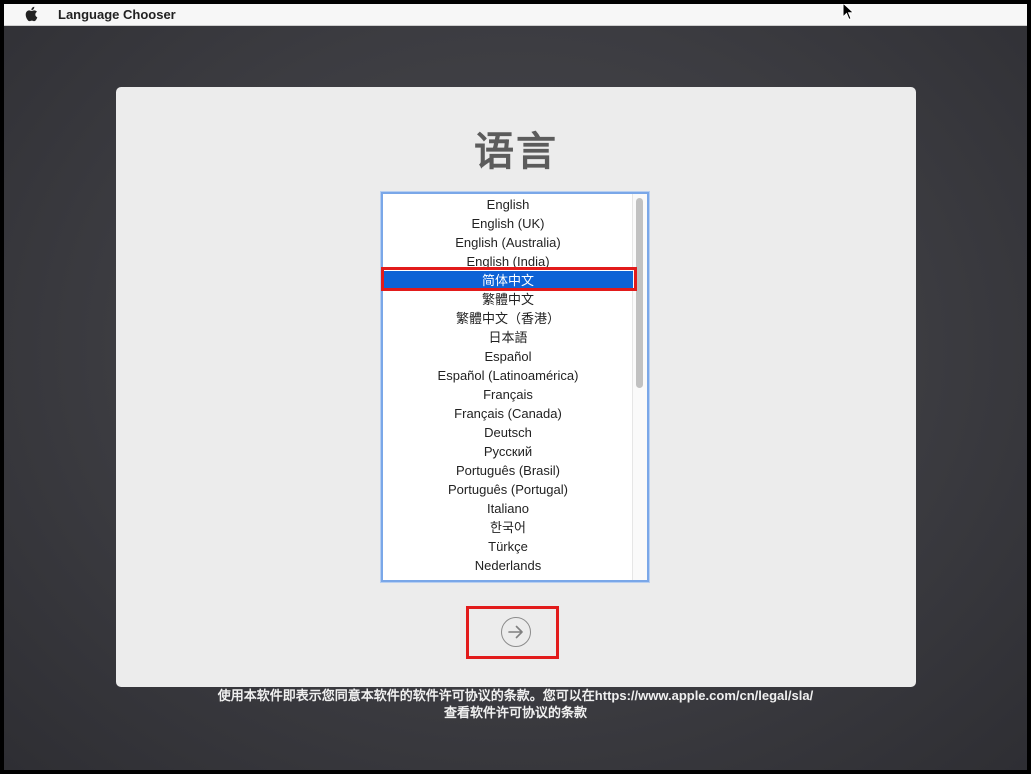 This screenshot has height=774, width=1031. I want to click on language-option: Русский, so click(508, 451).